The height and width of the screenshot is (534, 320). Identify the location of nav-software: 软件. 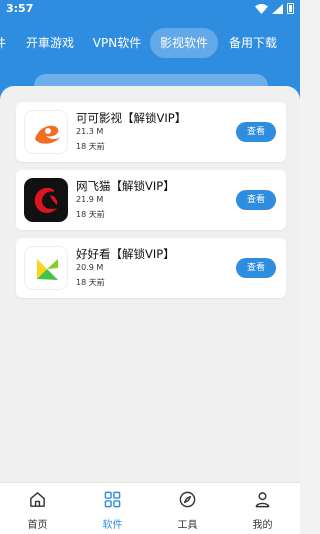
(112, 508).